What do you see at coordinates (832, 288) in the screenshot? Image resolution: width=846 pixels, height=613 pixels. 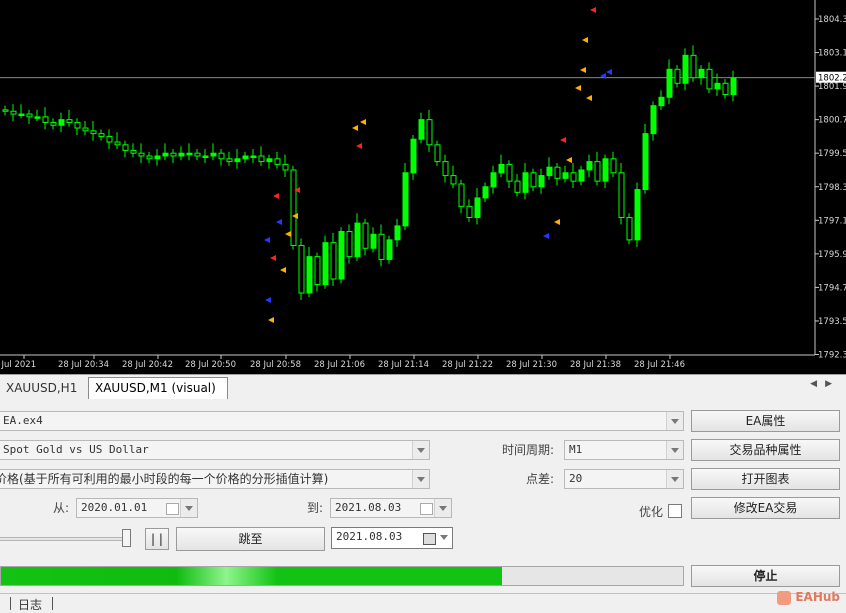 I see `price-label: 1794.7` at bounding box center [832, 288].